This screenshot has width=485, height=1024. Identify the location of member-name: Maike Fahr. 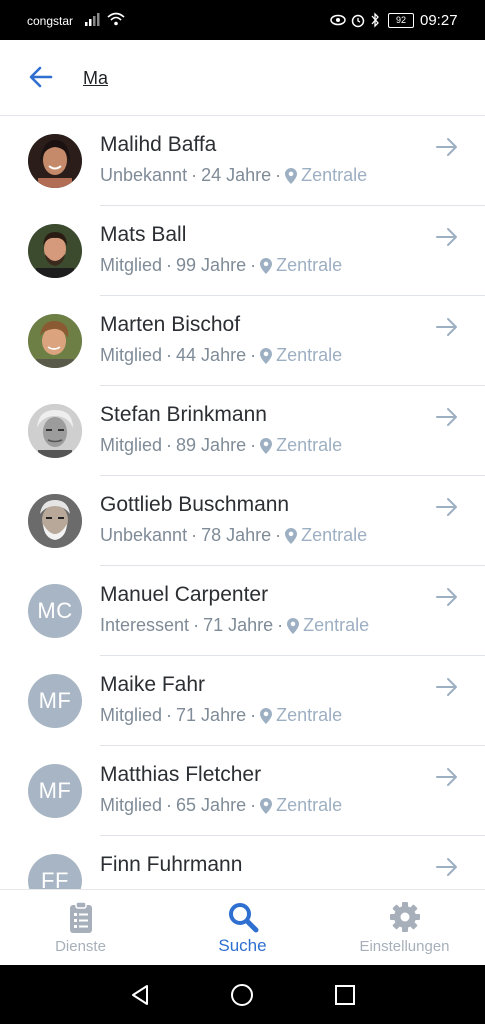
(153, 684).